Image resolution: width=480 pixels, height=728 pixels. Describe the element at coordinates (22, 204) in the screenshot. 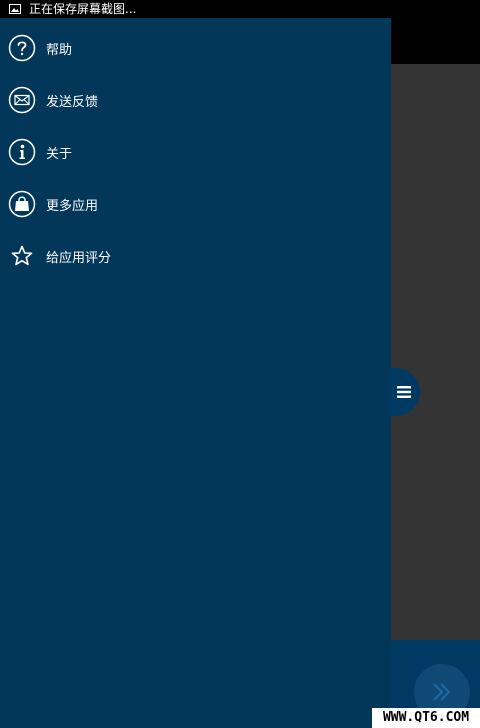

I see `shopping-bag-icon` at that location.